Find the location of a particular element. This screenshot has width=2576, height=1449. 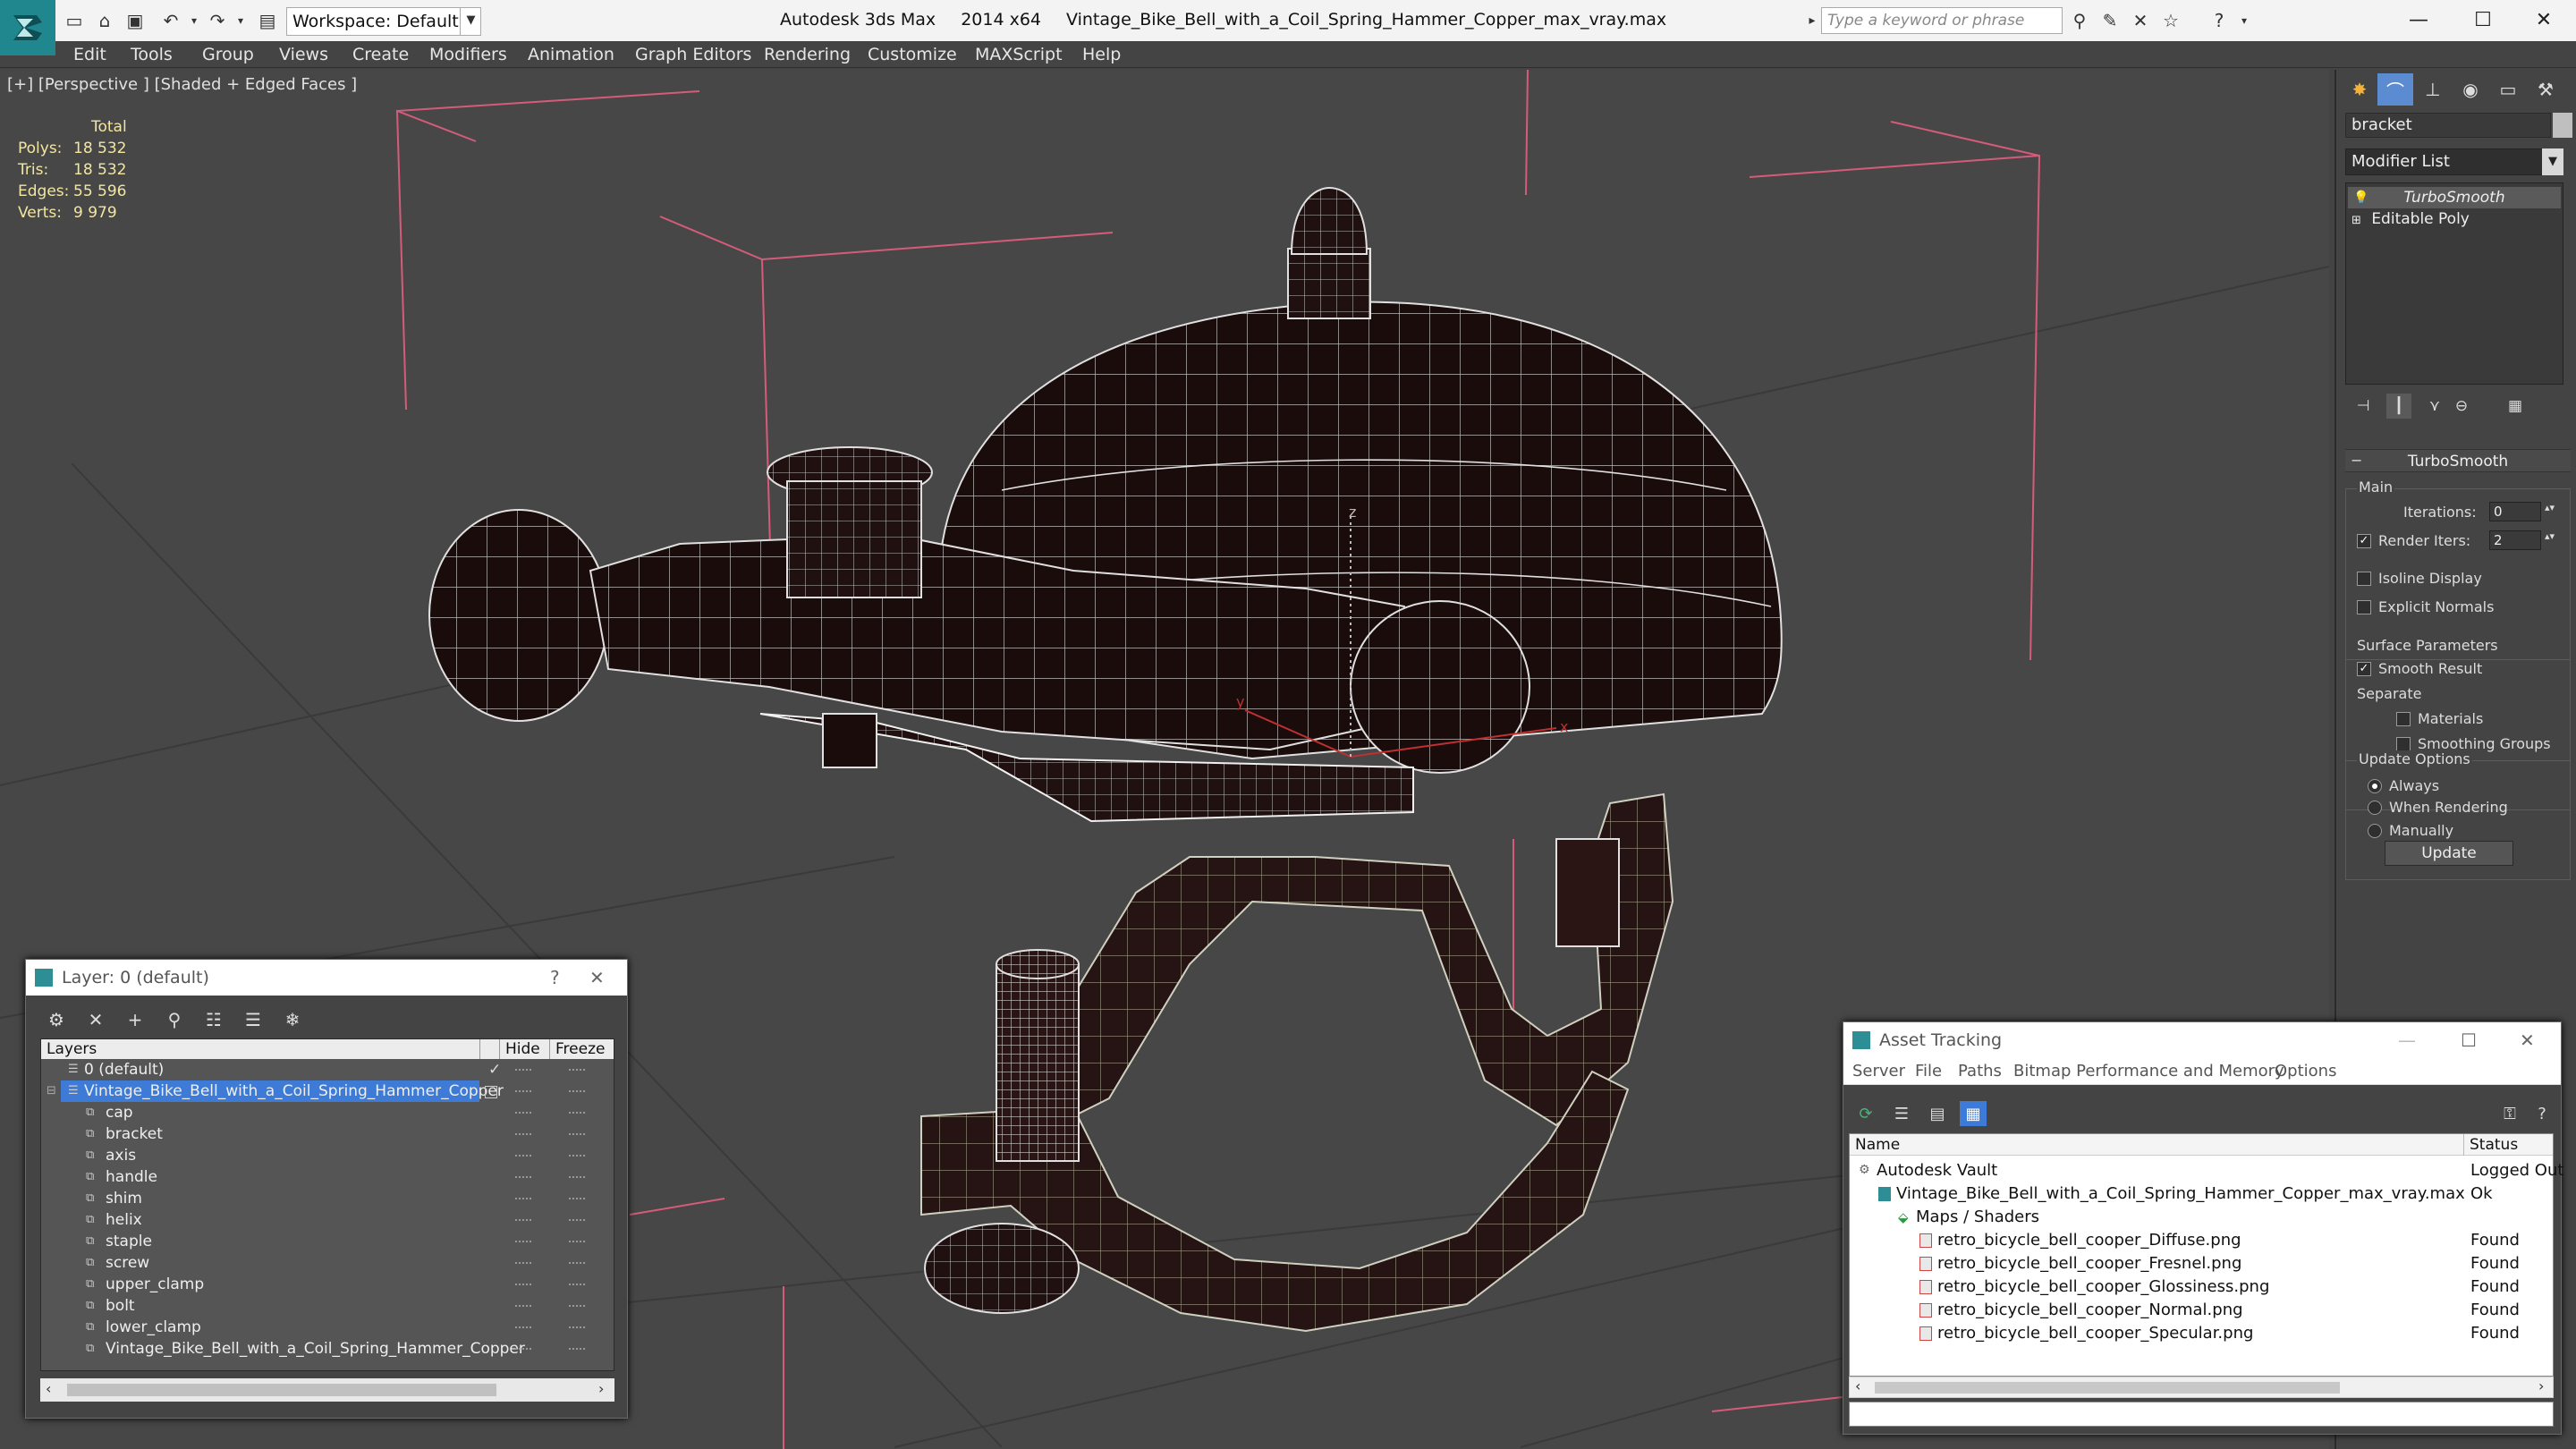

smooth-result-checkbox: ✓ is located at coordinates (2364, 669).